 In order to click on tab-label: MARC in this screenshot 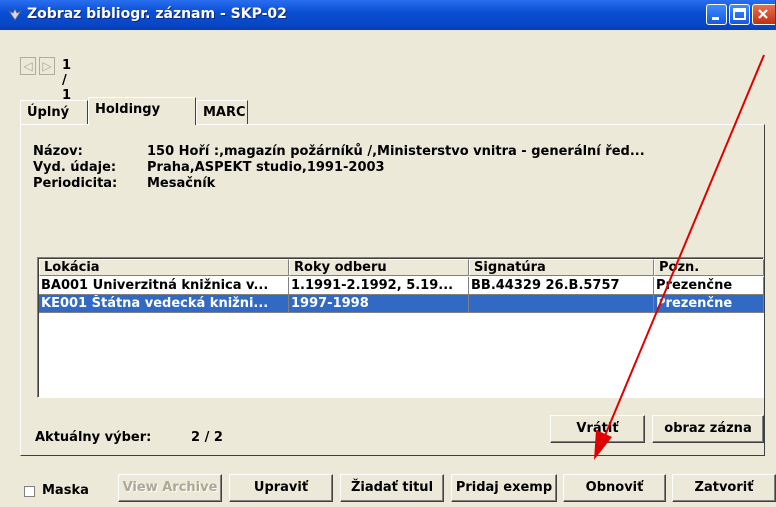, I will do `click(224, 112)`.